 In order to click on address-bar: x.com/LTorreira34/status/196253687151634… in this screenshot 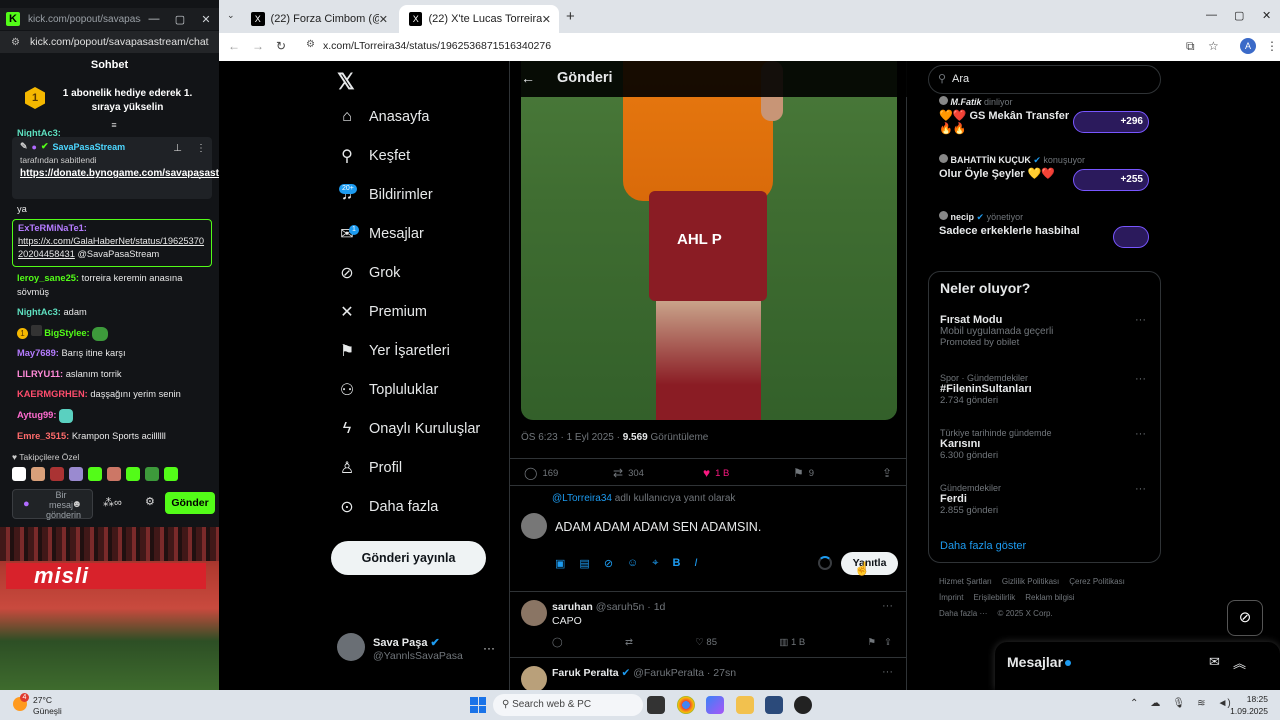, I will do `click(437, 46)`.